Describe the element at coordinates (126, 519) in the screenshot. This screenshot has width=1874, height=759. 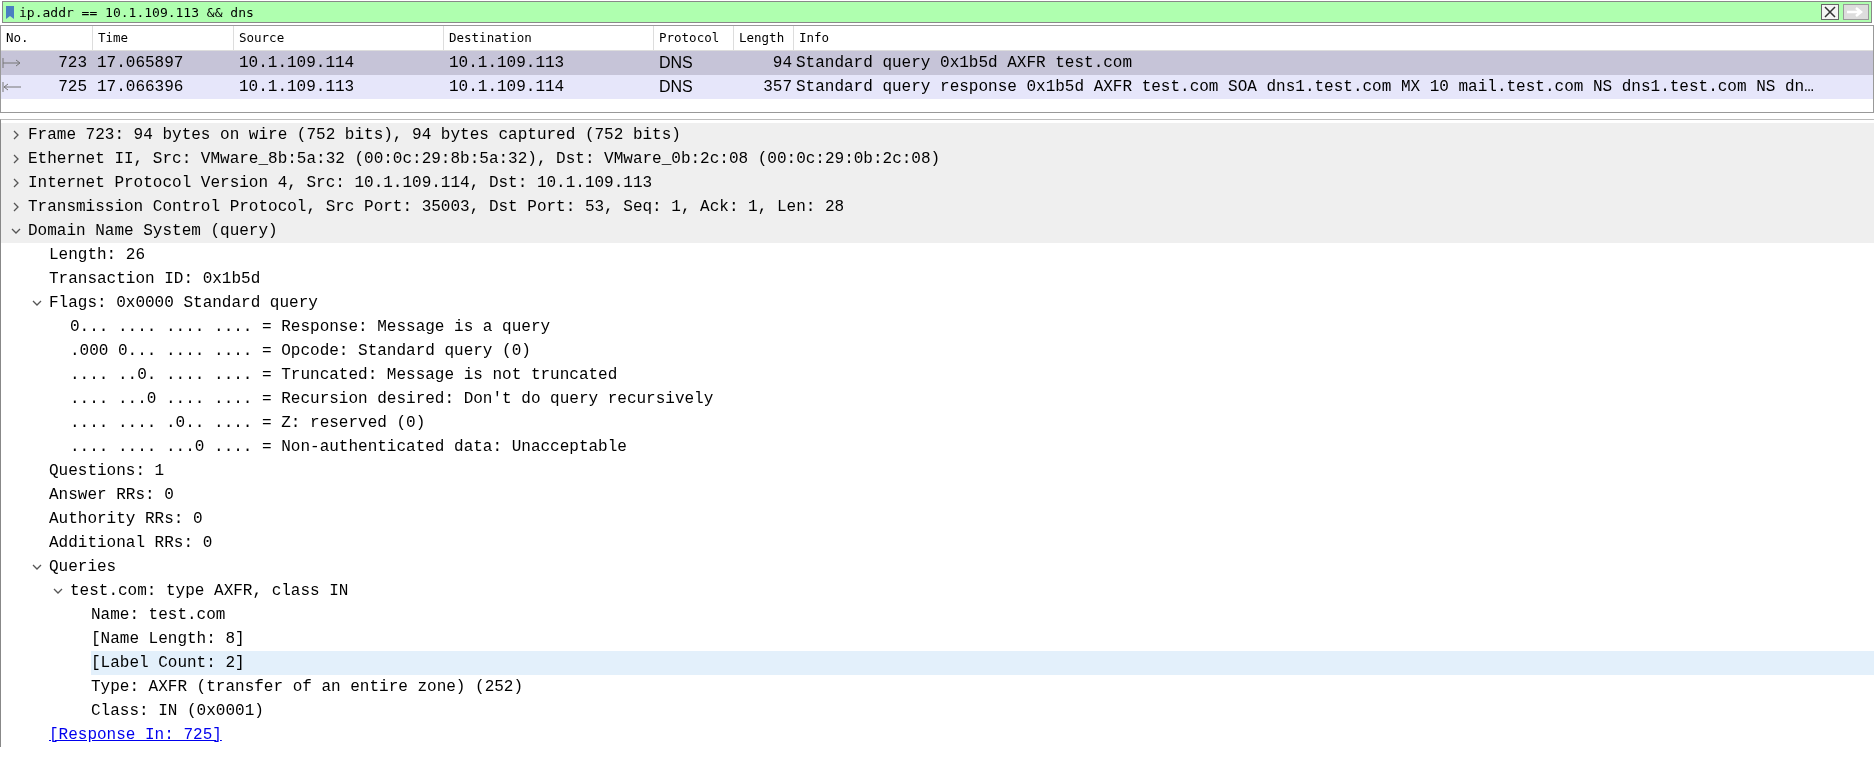
I see `detail-field: Authority RRs: 0` at that location.